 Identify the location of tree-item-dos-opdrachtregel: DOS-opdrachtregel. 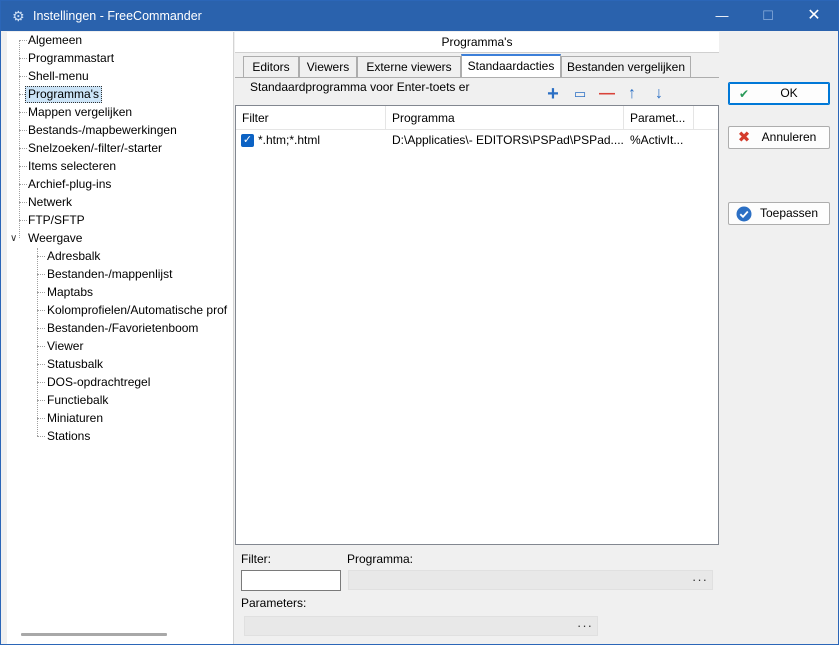
(98, 382).